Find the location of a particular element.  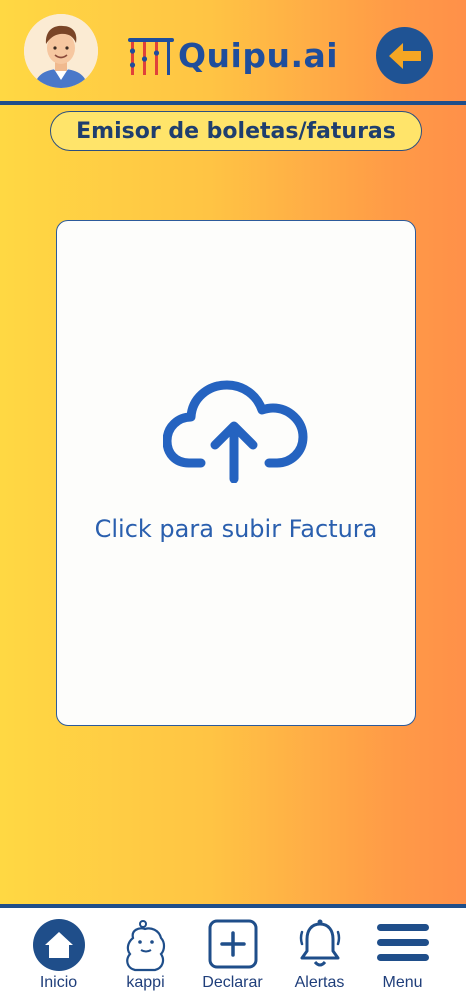

back-button is located at coordinates (404, 55).